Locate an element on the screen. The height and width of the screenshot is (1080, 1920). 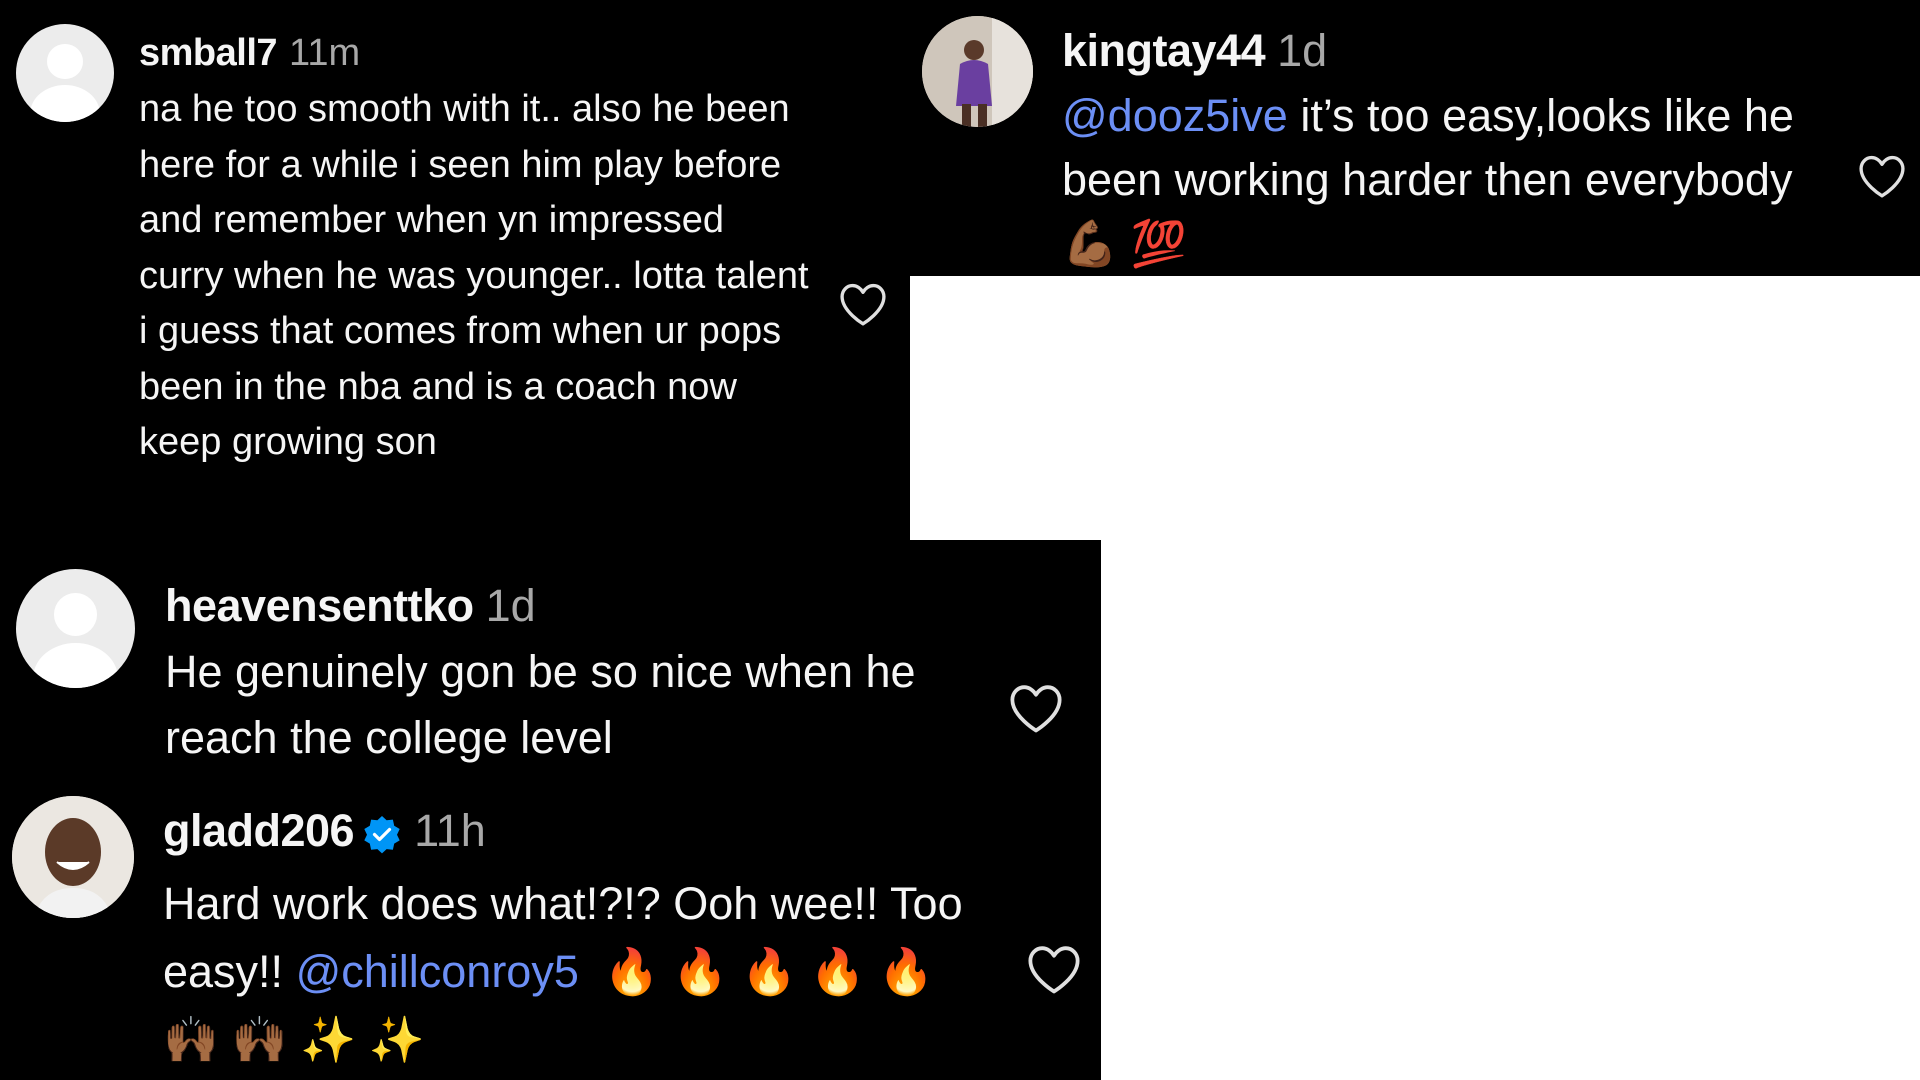
comment-header: kingtay44 1d is located at coordinates (1194, 50).